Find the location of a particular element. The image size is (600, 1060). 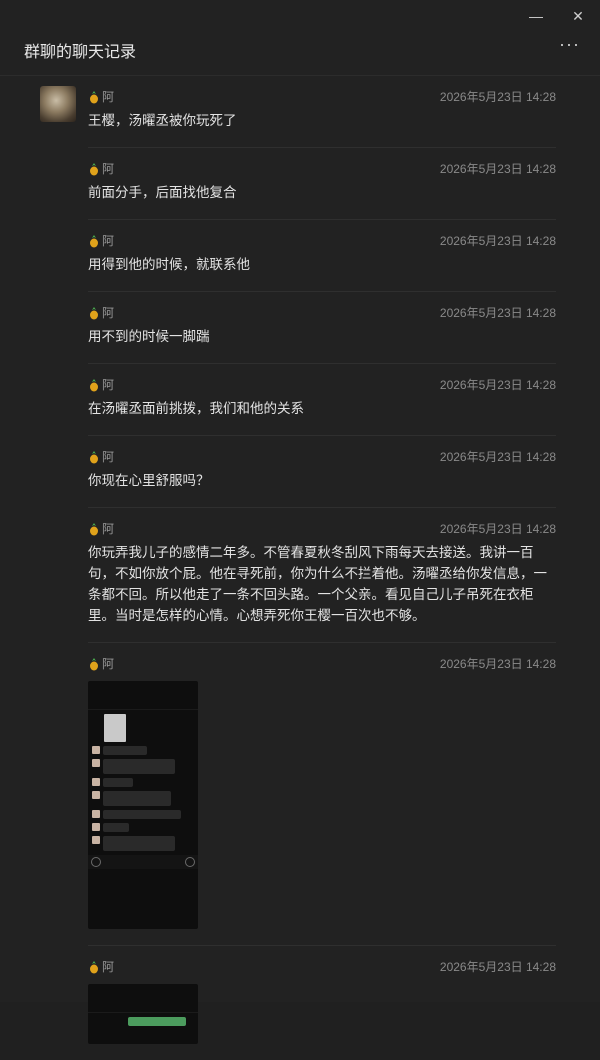

message-item: 阿 2026年5月23日 14:28 你现在心里舒服吗？ is located at coordinates (322, 472).